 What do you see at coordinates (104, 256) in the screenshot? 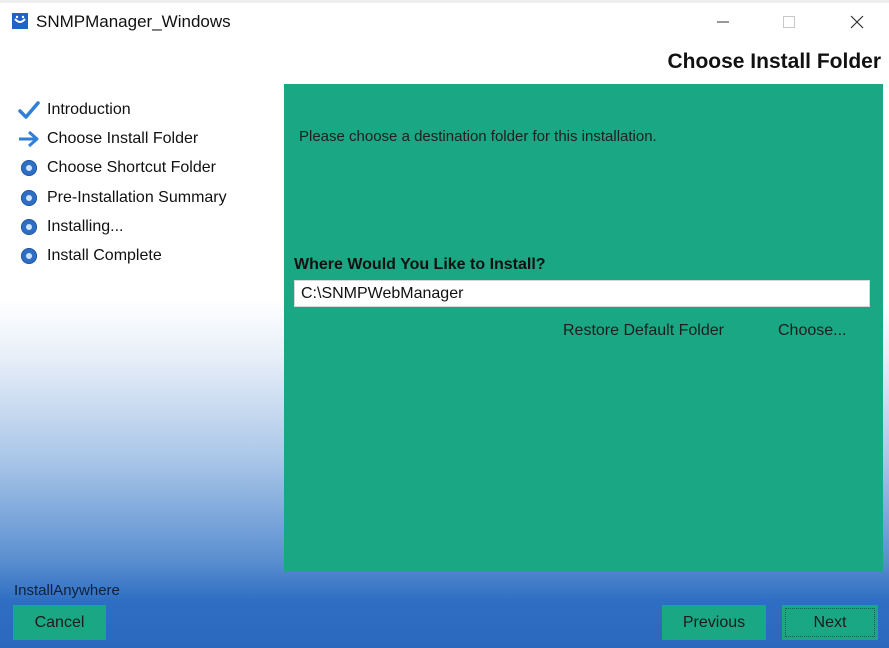
I see `step-label: Install Complete` at bounding box center [104, 256].